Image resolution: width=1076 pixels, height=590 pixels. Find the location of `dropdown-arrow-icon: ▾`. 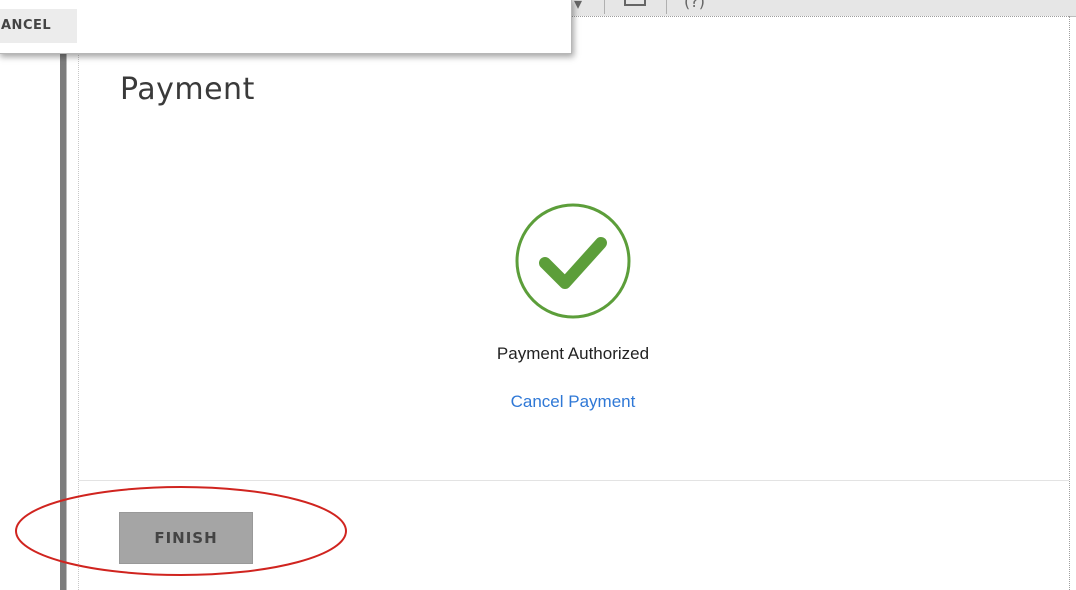

dropdown-arrow-icon: ▾ is located at coordinates (578, 7).